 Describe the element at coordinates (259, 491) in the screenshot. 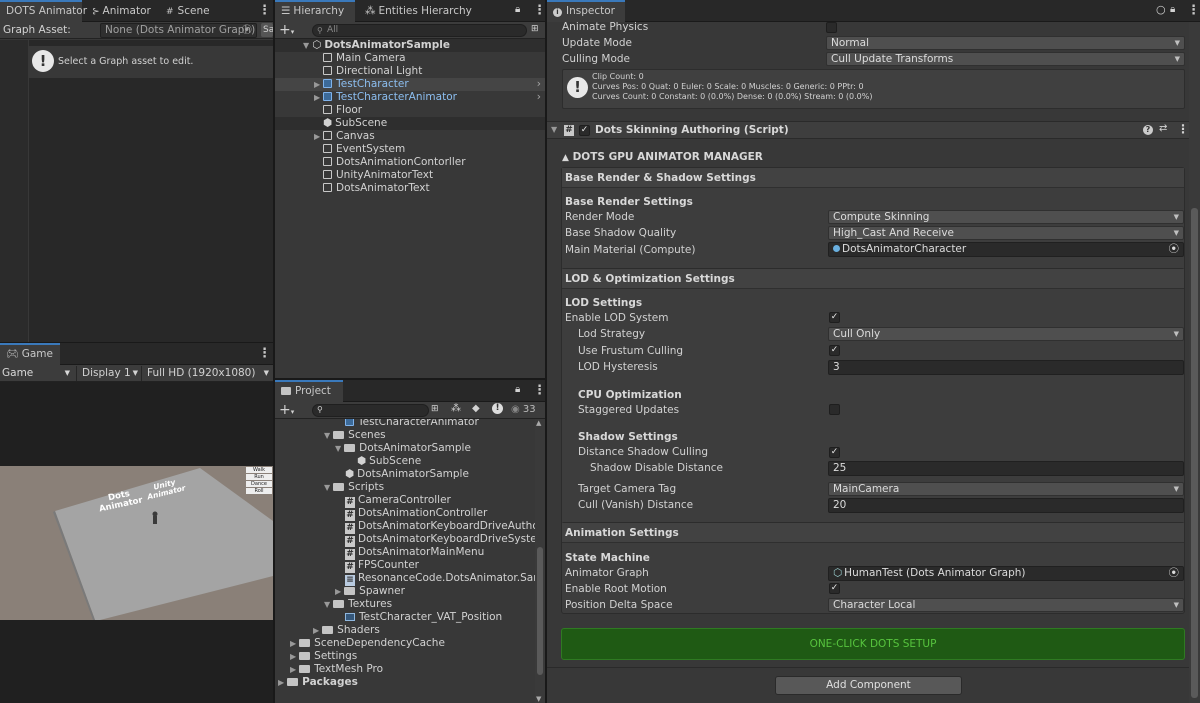

I see `anim-button-roll: Roll` at that location.